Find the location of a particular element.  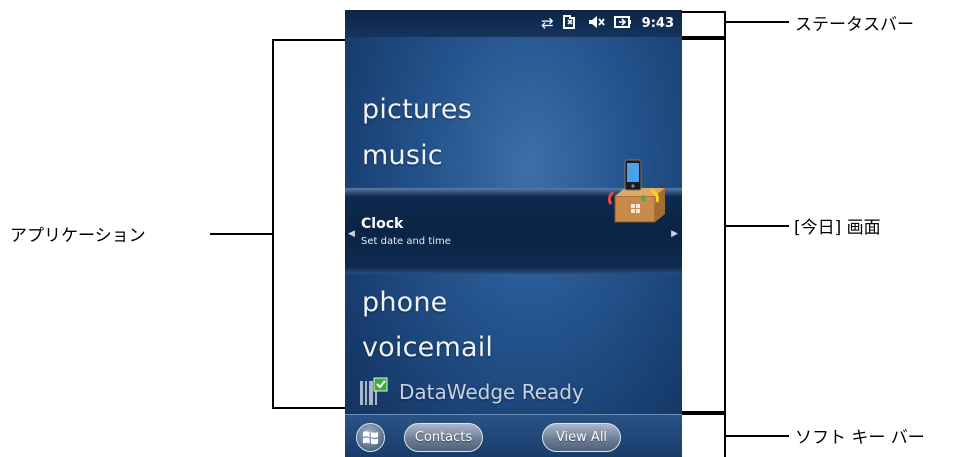

soft-key-bar-callout: ソフト キー バー is located at coordinates (860, 438).